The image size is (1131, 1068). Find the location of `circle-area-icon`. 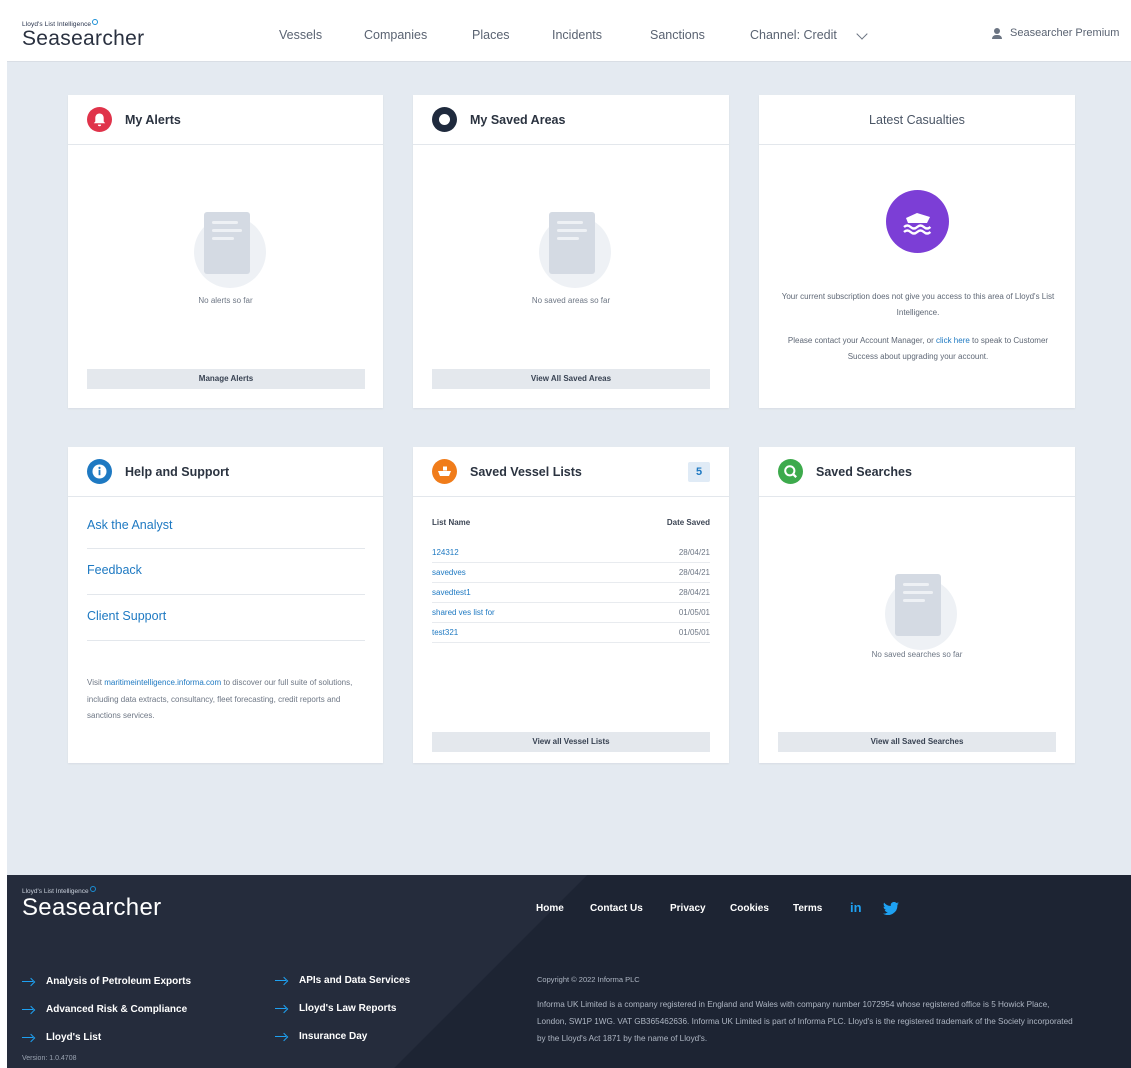

circle-area-icon is located at coordinates (444, 119).